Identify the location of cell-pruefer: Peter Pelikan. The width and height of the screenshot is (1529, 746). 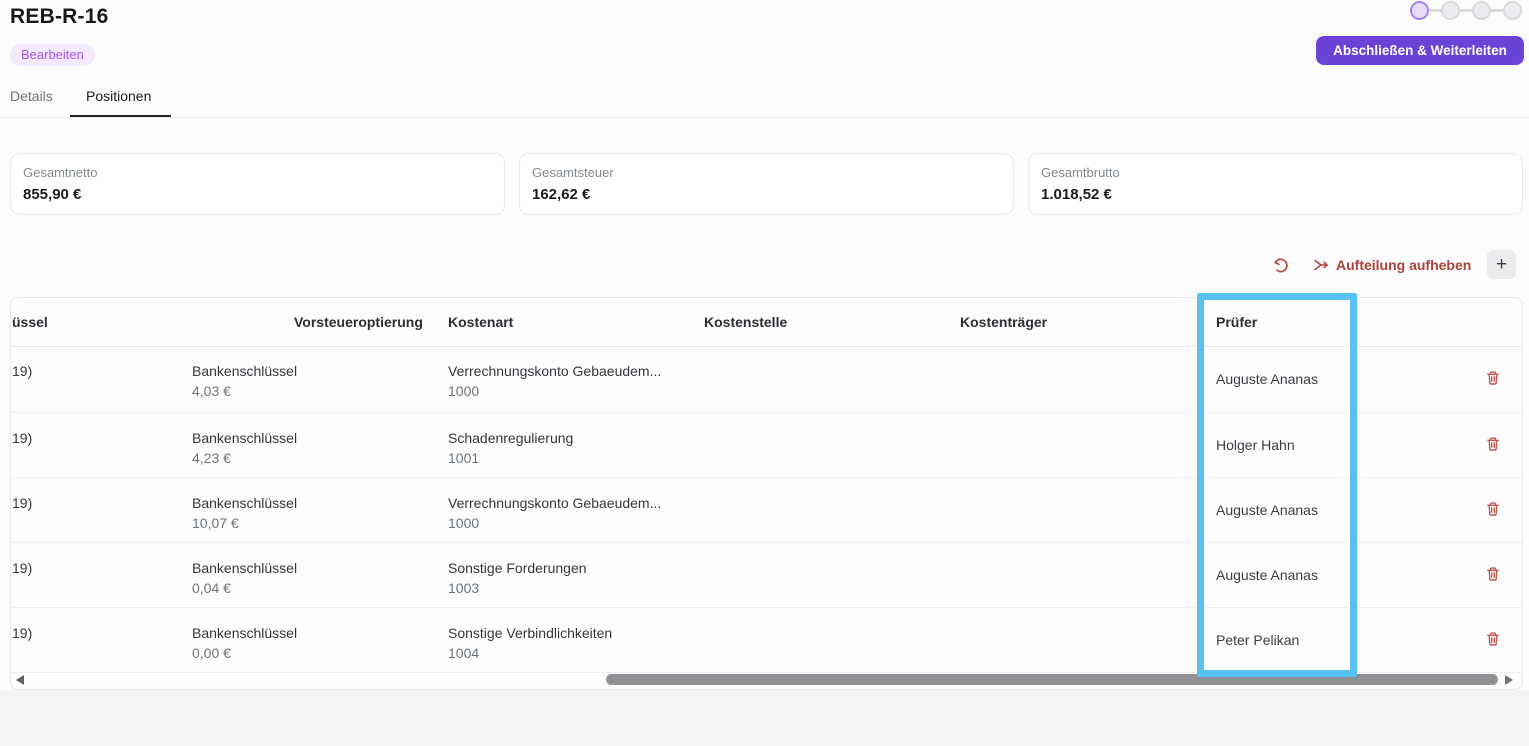
(1257, 640).